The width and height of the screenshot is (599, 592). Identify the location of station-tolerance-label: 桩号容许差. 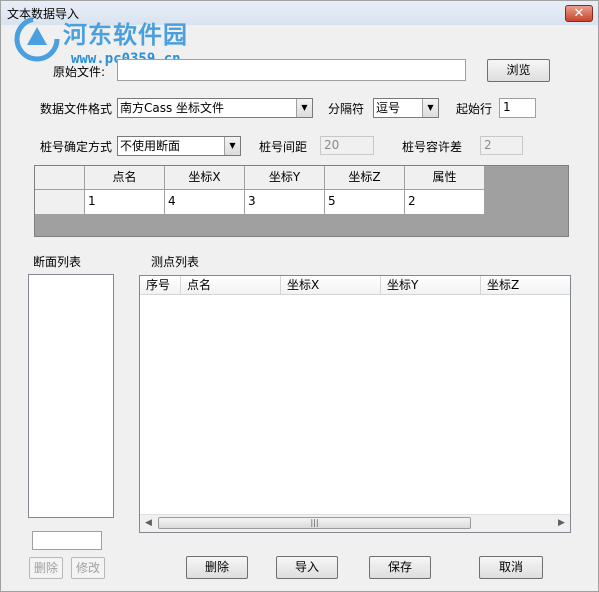
(432, 147).